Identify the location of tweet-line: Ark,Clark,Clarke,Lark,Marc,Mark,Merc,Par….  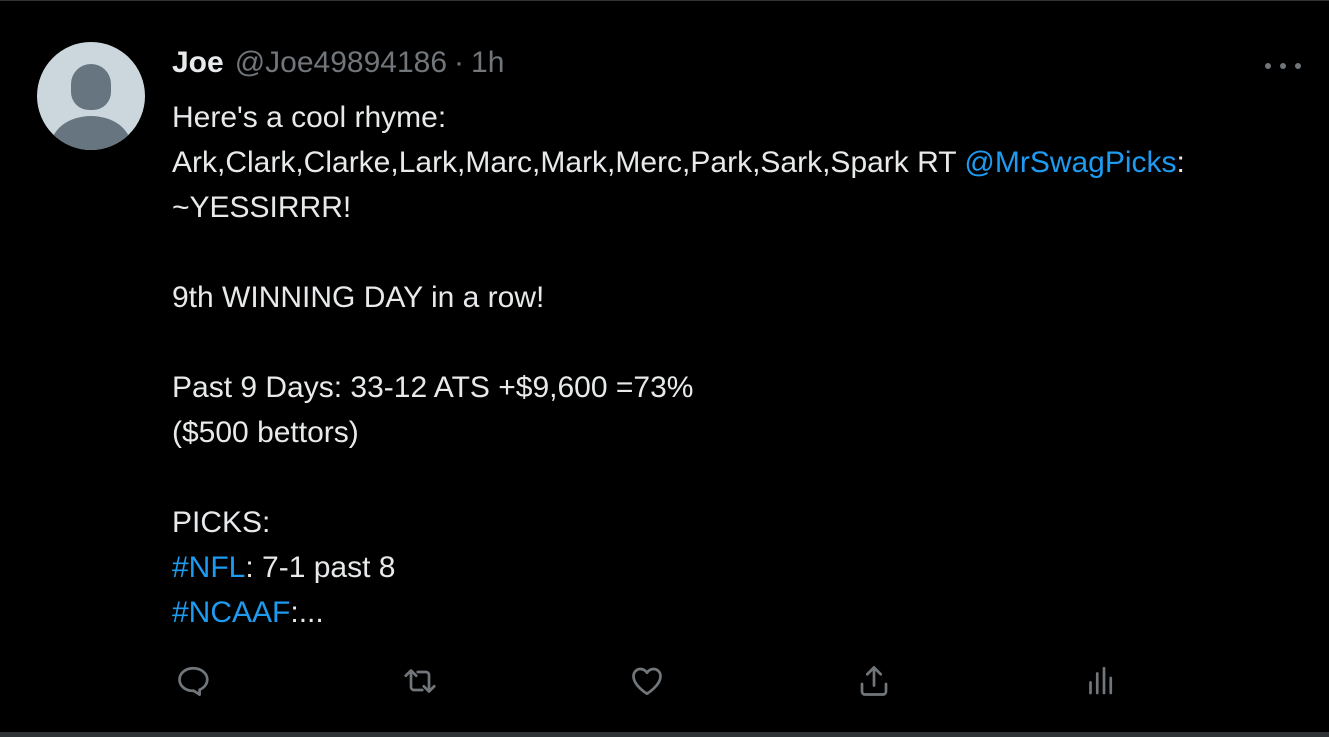
(742, 162).